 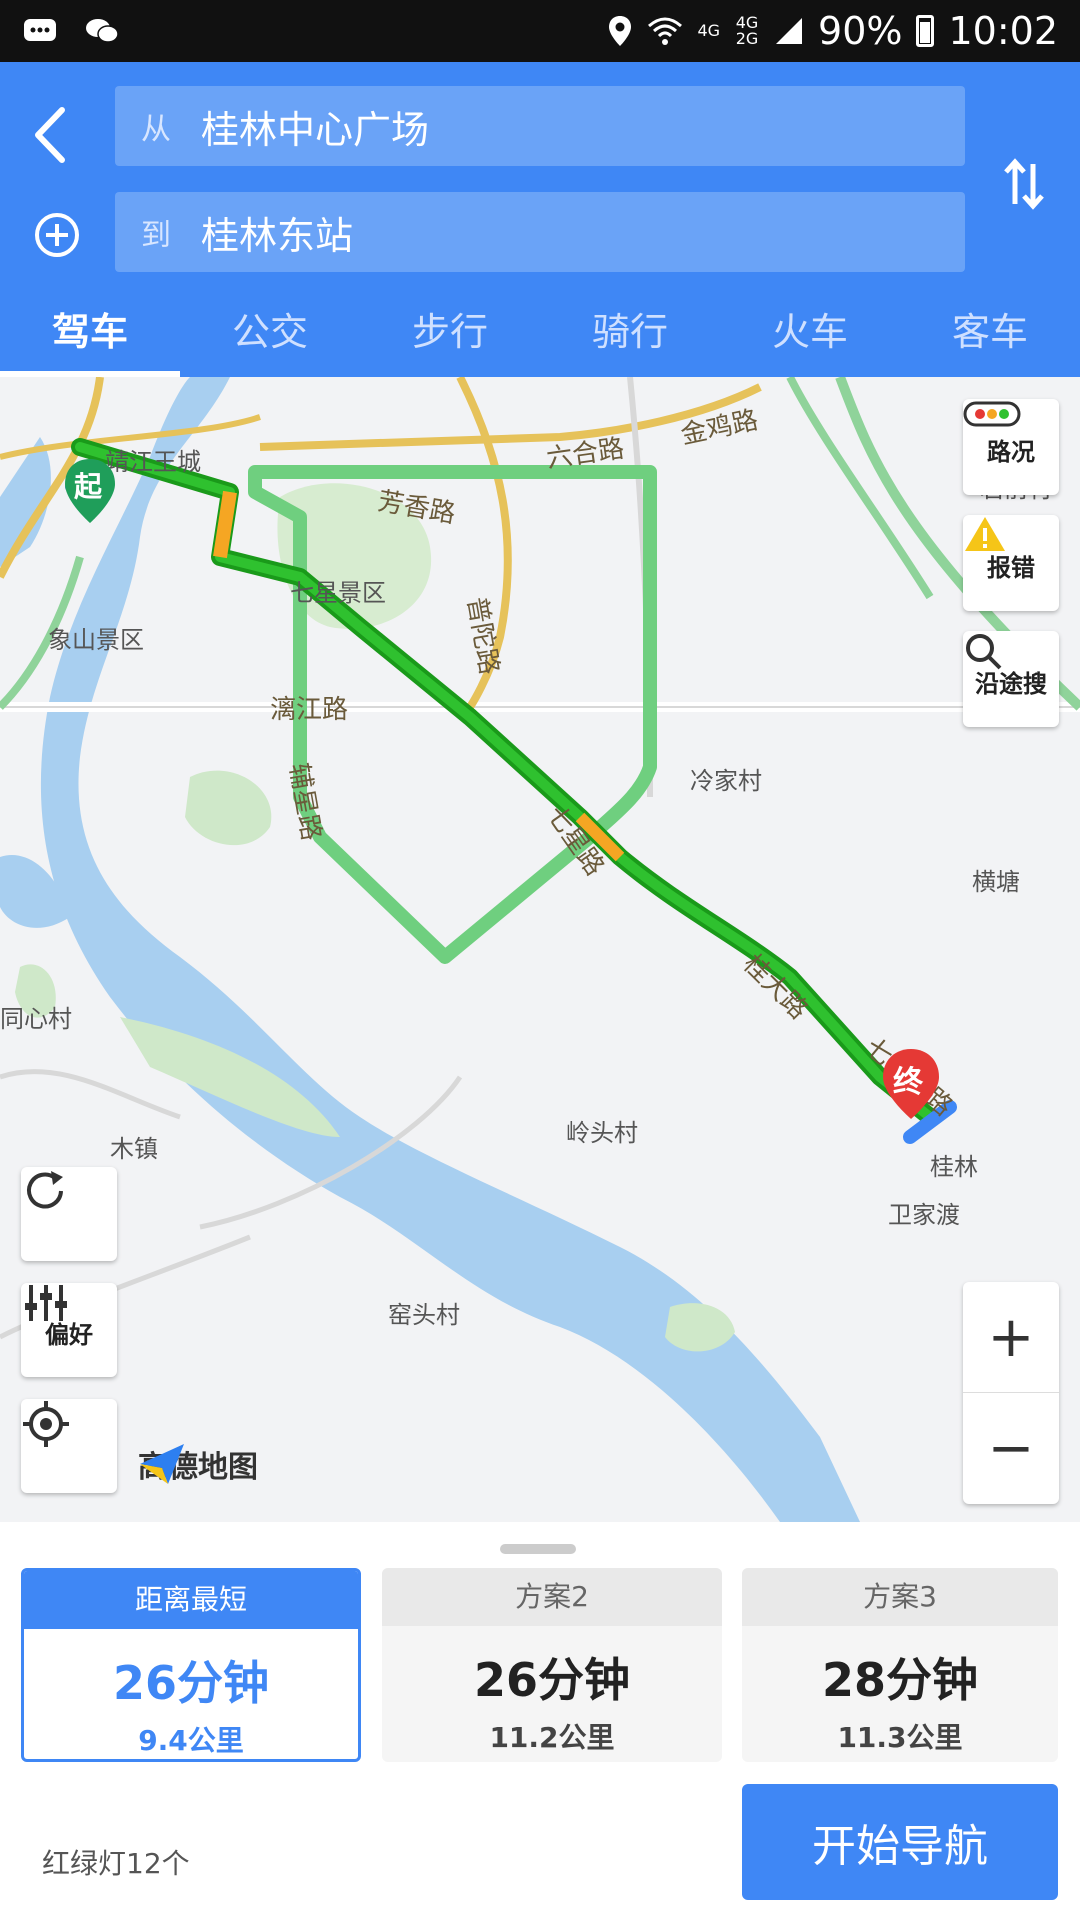 What do you see at coordinates (424, 1315) in the screenshot?
I see `place-label: 窑头村` at bounding box center [424, 1315].